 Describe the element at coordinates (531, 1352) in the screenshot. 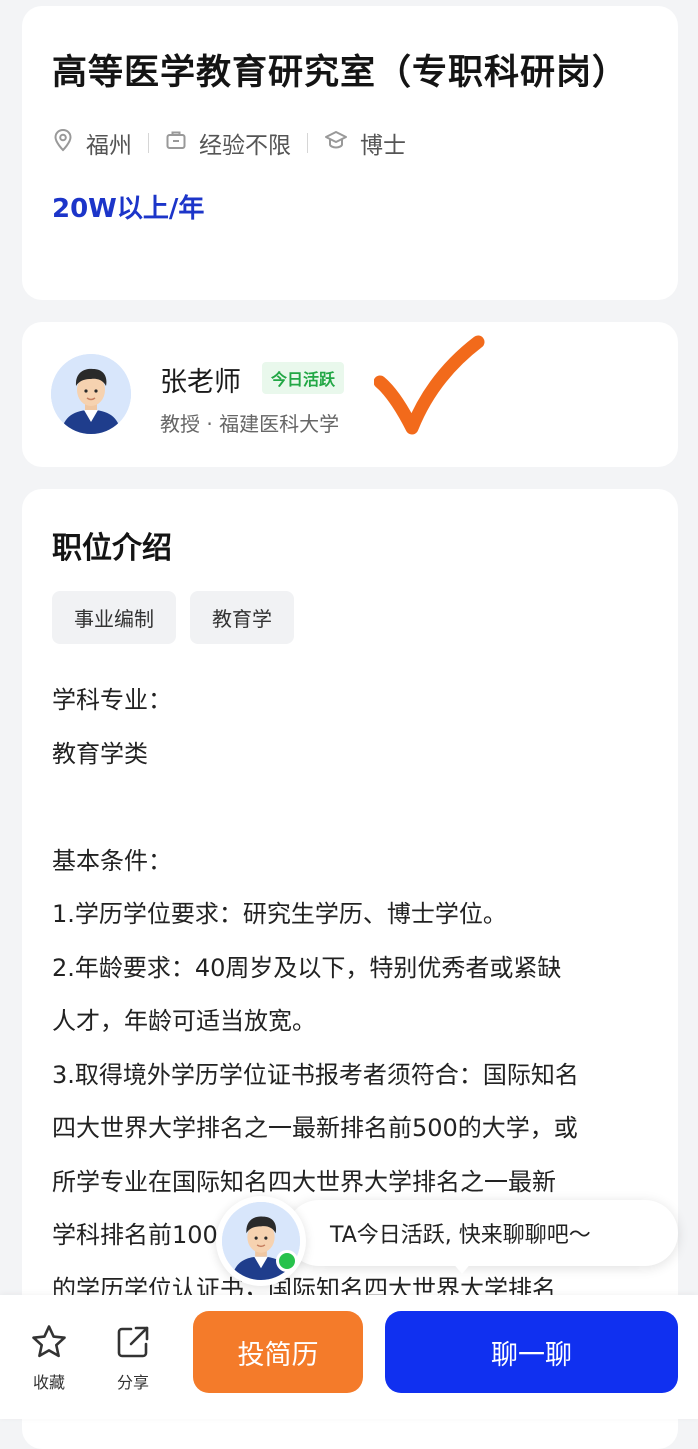

I see `chat-button: 聊一聊` at that location.